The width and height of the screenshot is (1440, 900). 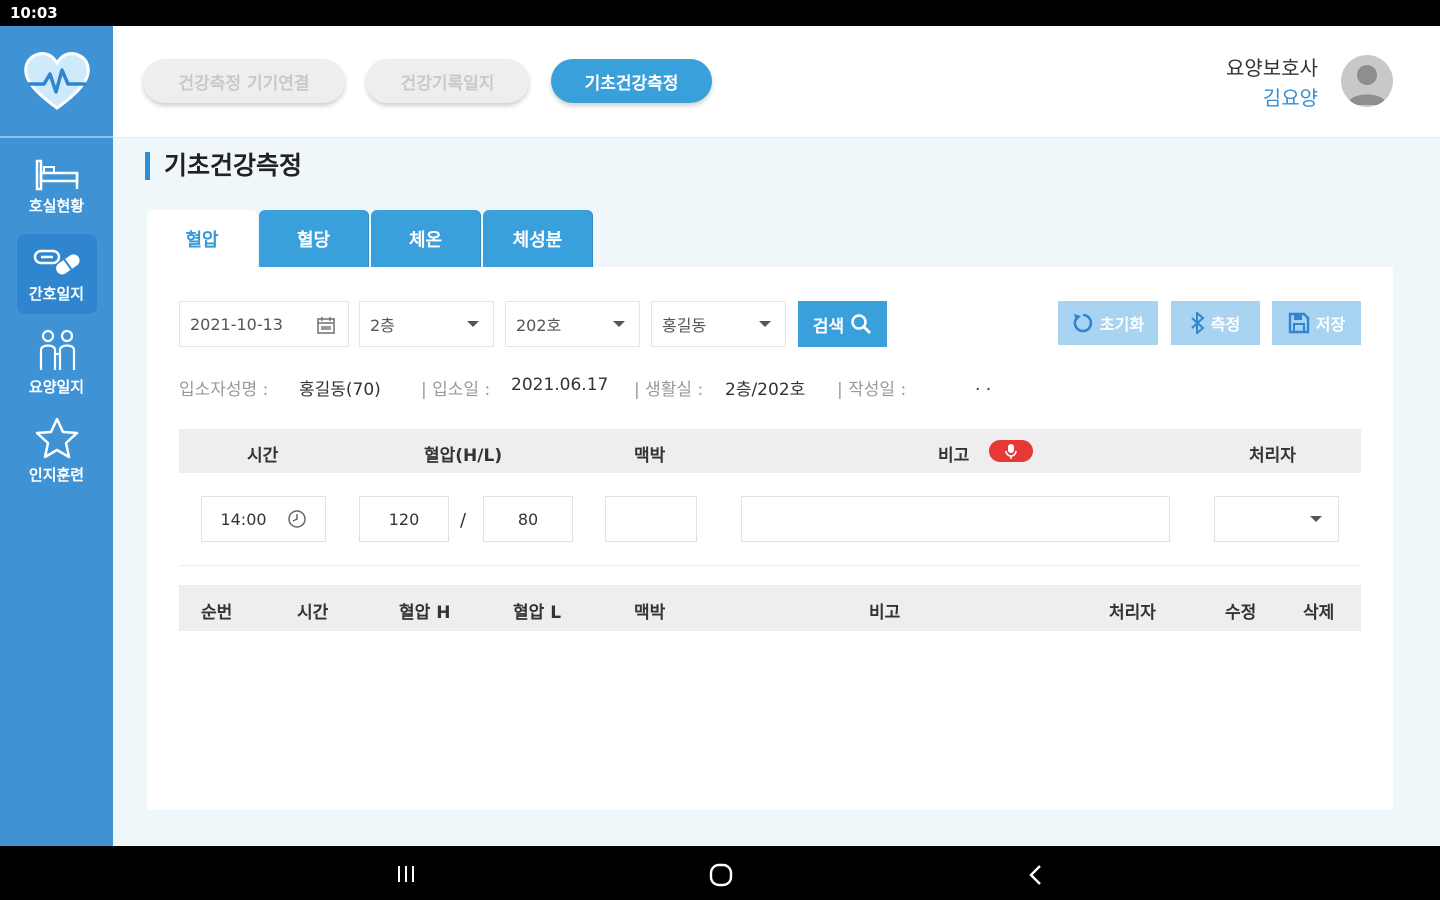 I want to click on refresh-icon, so click(x=1083, y=323).